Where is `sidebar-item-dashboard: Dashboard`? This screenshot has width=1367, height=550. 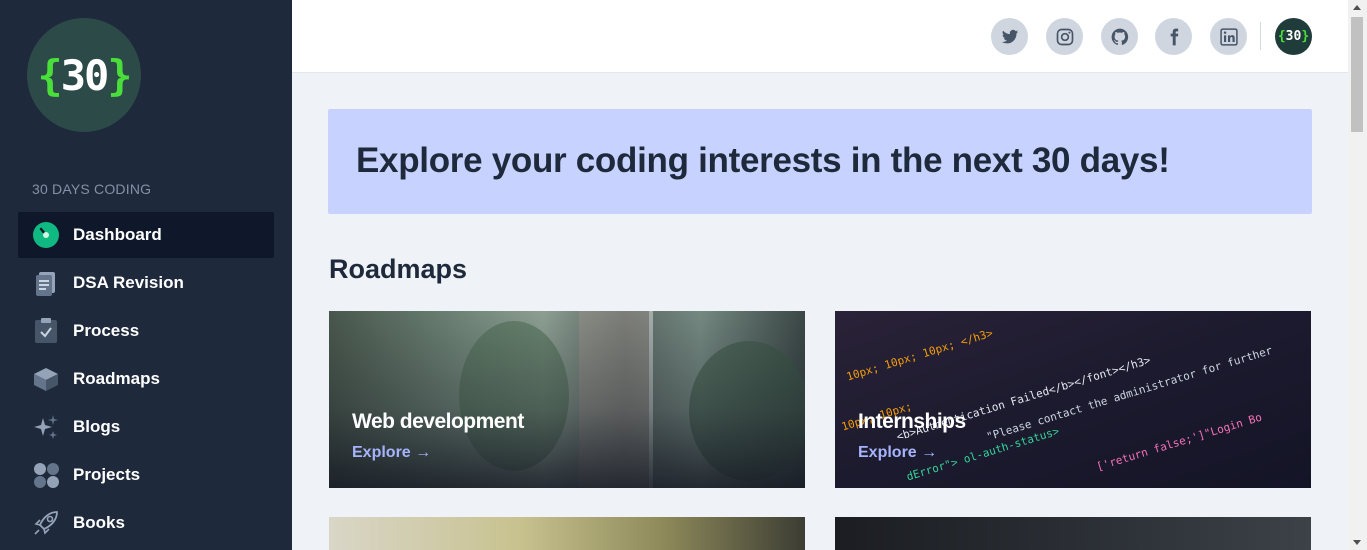
sidebar-item-dashboard: Dashboard is located at coordinates (146, 235).